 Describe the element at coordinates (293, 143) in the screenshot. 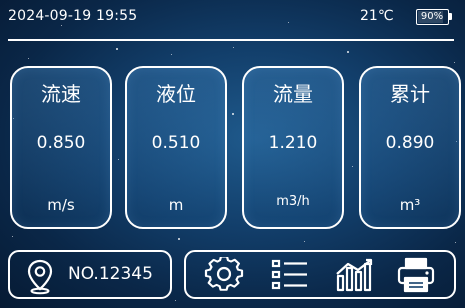

I see `card-value: 1.210` at that location.